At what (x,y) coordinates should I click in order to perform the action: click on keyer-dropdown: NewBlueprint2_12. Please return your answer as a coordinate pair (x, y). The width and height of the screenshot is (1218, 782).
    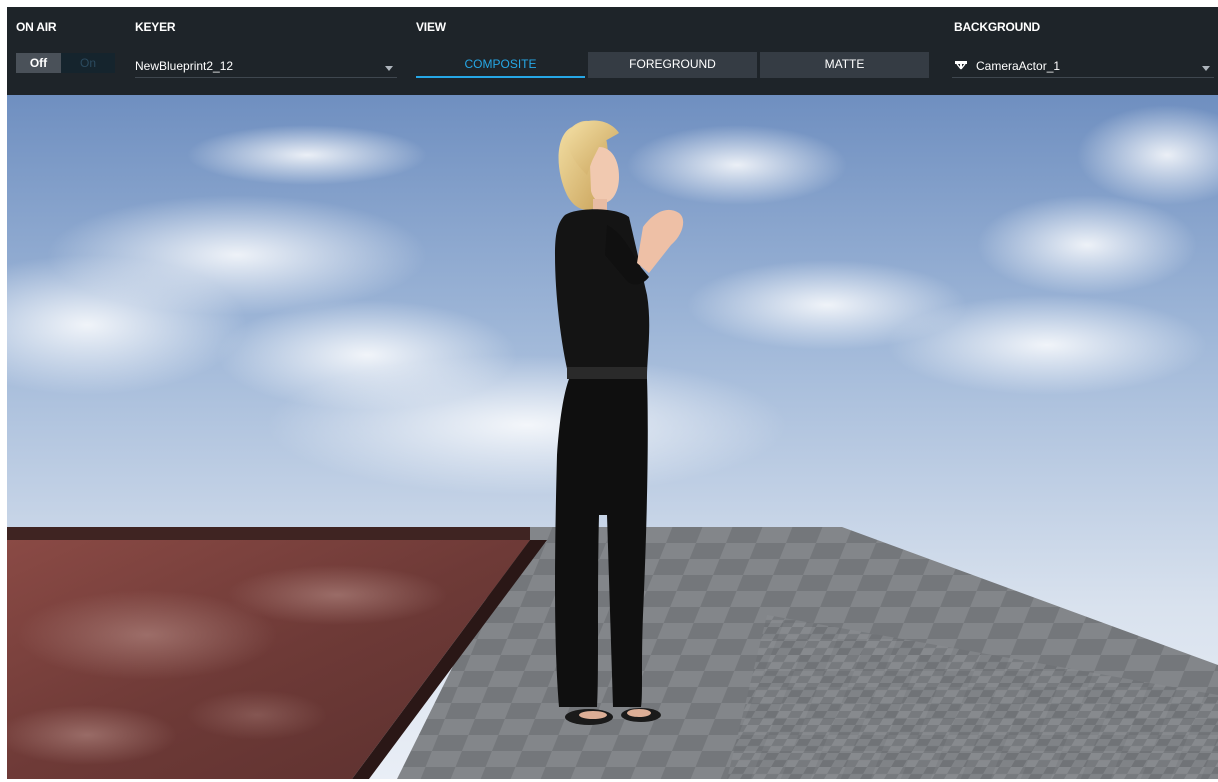
    Looking at the image, I should click on (266, 66).